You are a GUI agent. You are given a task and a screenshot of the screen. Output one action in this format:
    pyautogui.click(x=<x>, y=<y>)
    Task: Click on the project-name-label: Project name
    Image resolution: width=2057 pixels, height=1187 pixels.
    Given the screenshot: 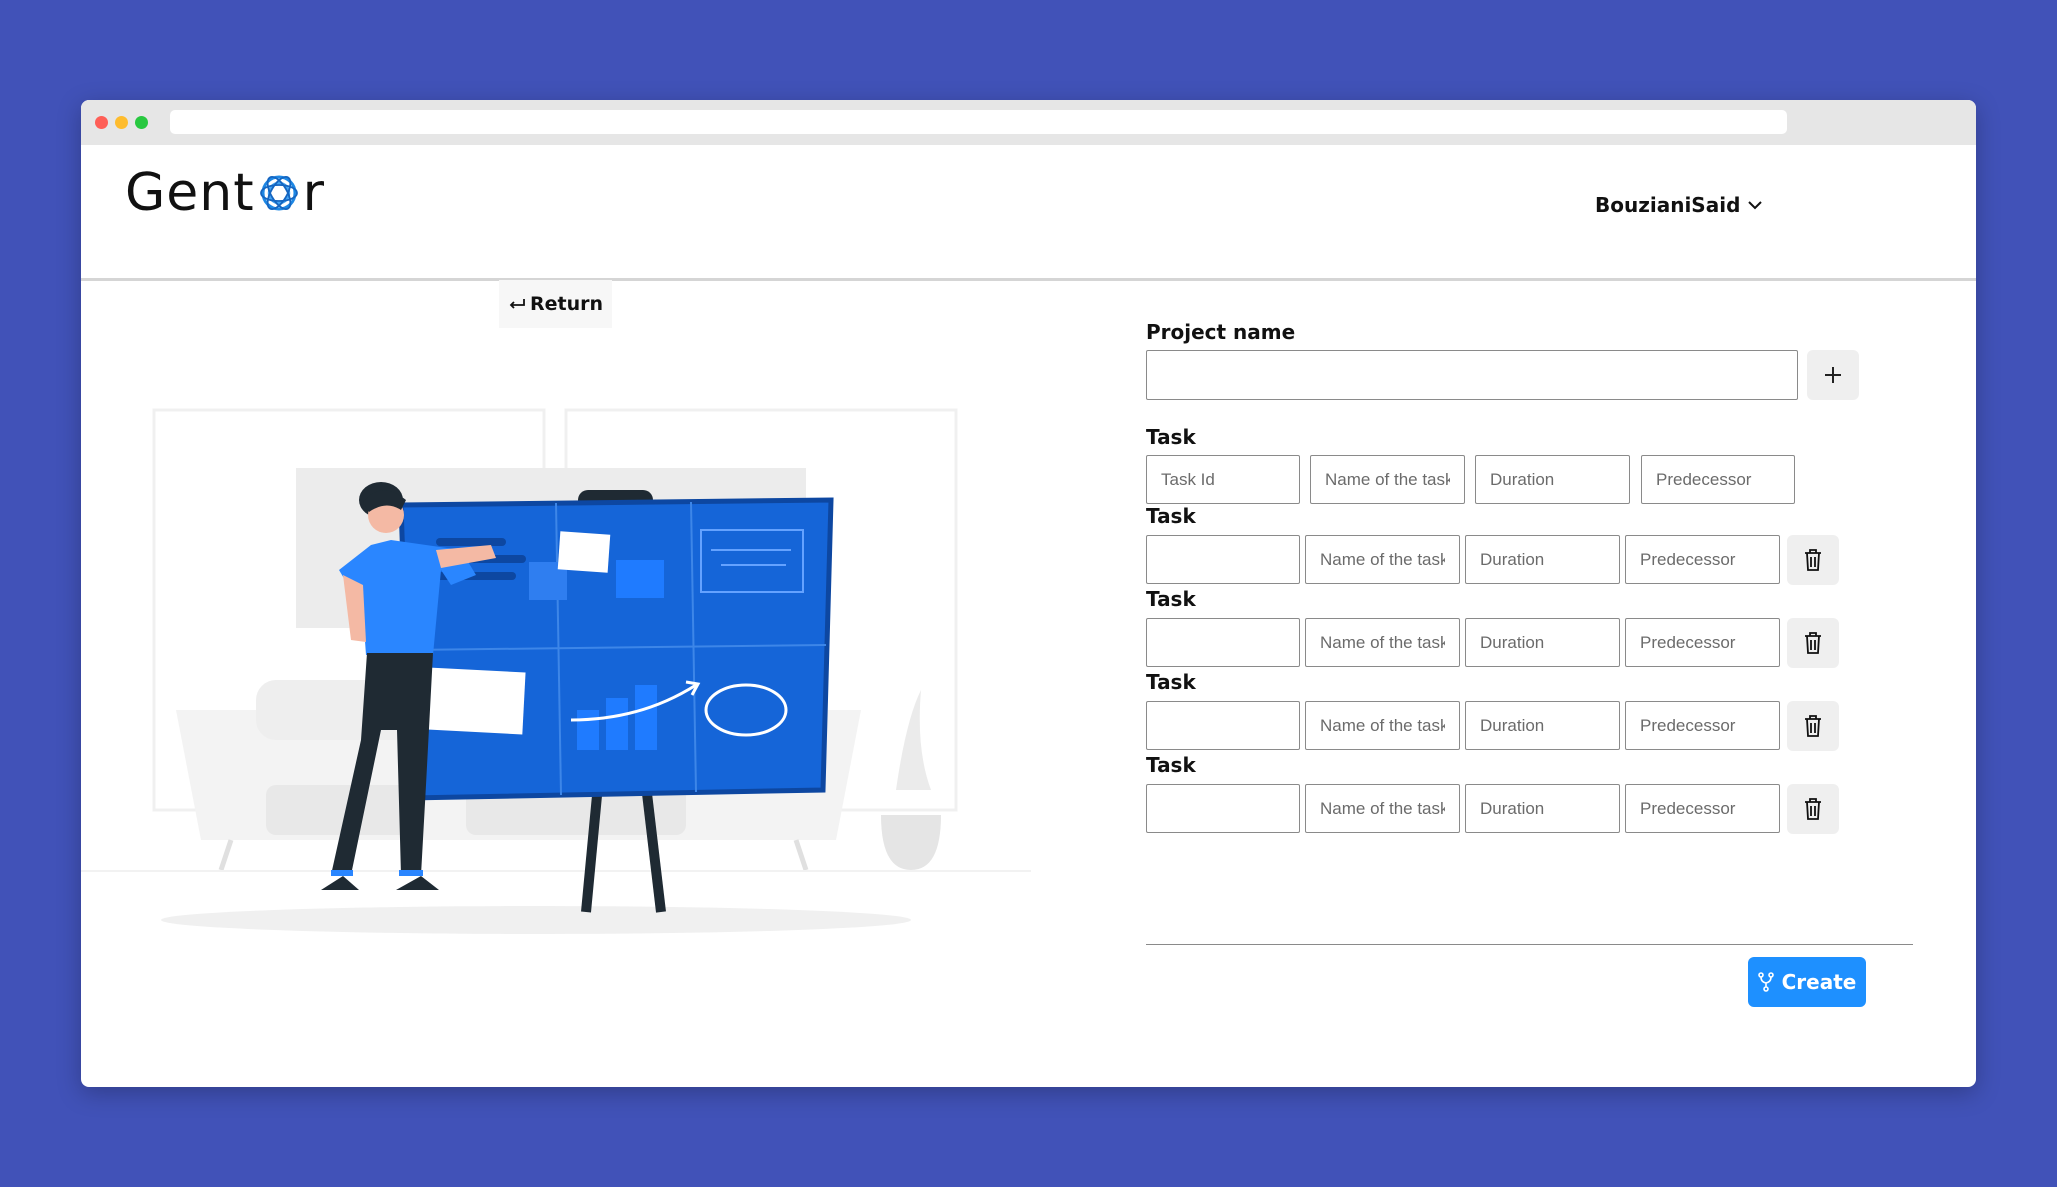 What is the action you would take?
    pyautogui.click(x=1221, y=332)
    